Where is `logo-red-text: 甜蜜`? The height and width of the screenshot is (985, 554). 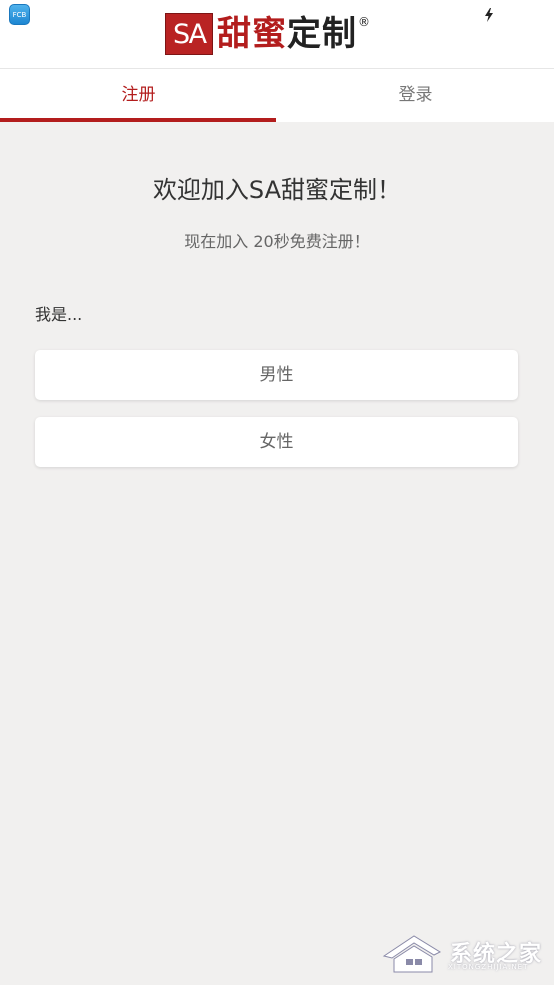 logo-red-text: 甜蜜 is located at coordinates (252, 34).